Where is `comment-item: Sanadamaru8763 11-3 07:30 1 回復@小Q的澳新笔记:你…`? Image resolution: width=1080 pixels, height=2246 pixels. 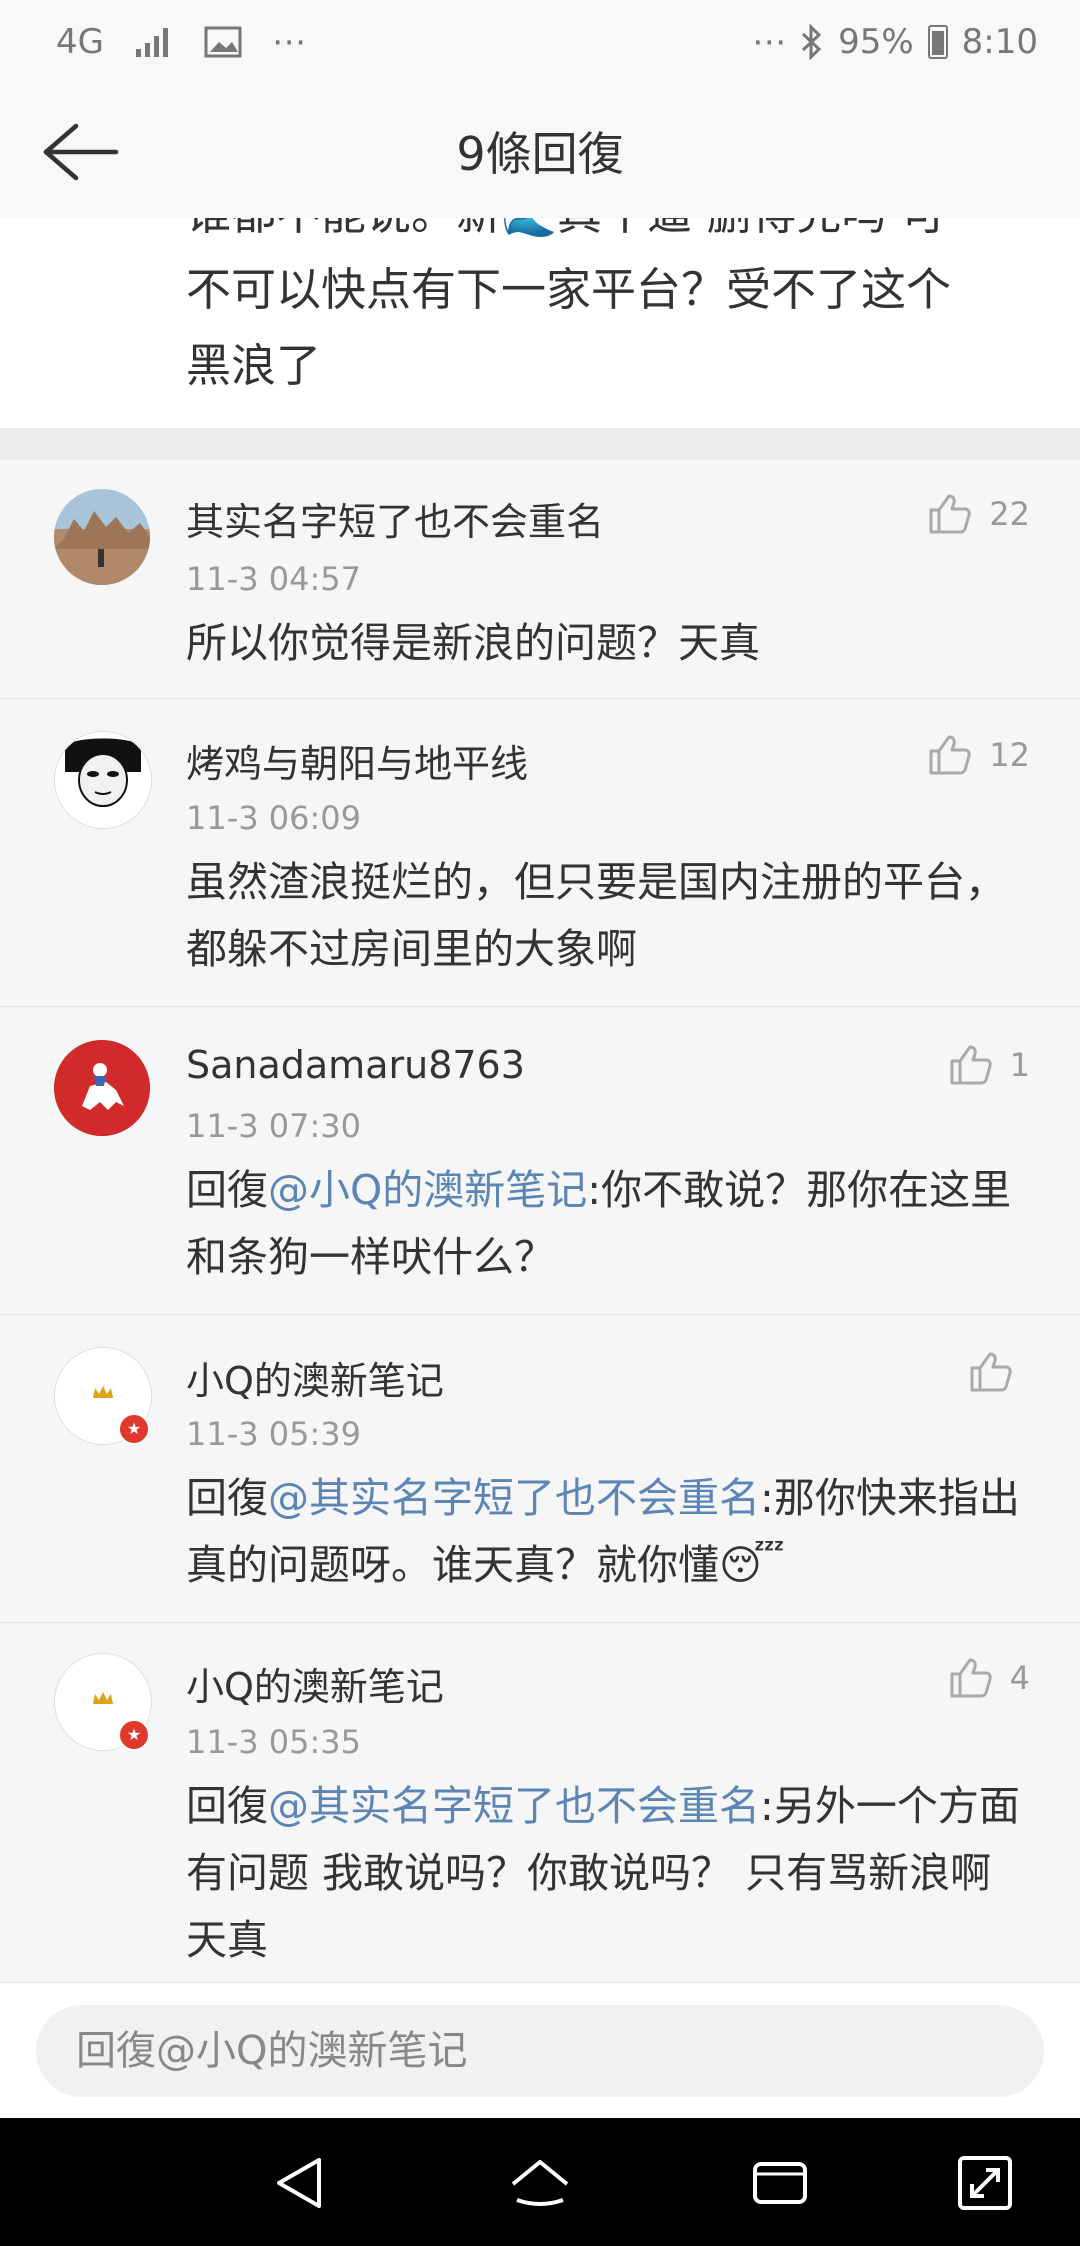
comment-item: Sanadamaru8763 11-3 07:30 1 回復@小Q的澳新笔记:你… is located at coordinates (540, 1161).